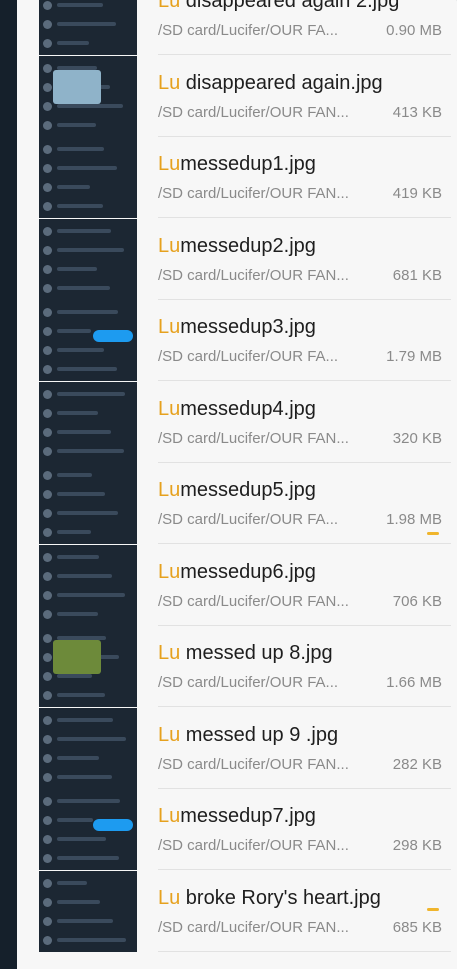  I want to click on file-name: Lu messed up 9 .jpg, so click(248, 735).